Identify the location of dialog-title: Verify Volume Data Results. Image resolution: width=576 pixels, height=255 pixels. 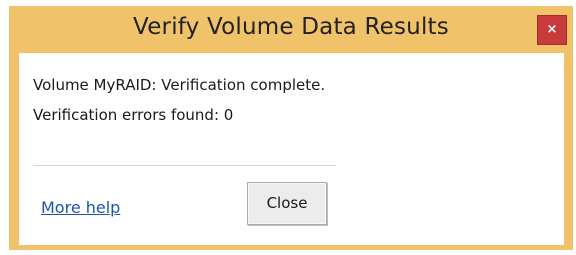
(291, 27).